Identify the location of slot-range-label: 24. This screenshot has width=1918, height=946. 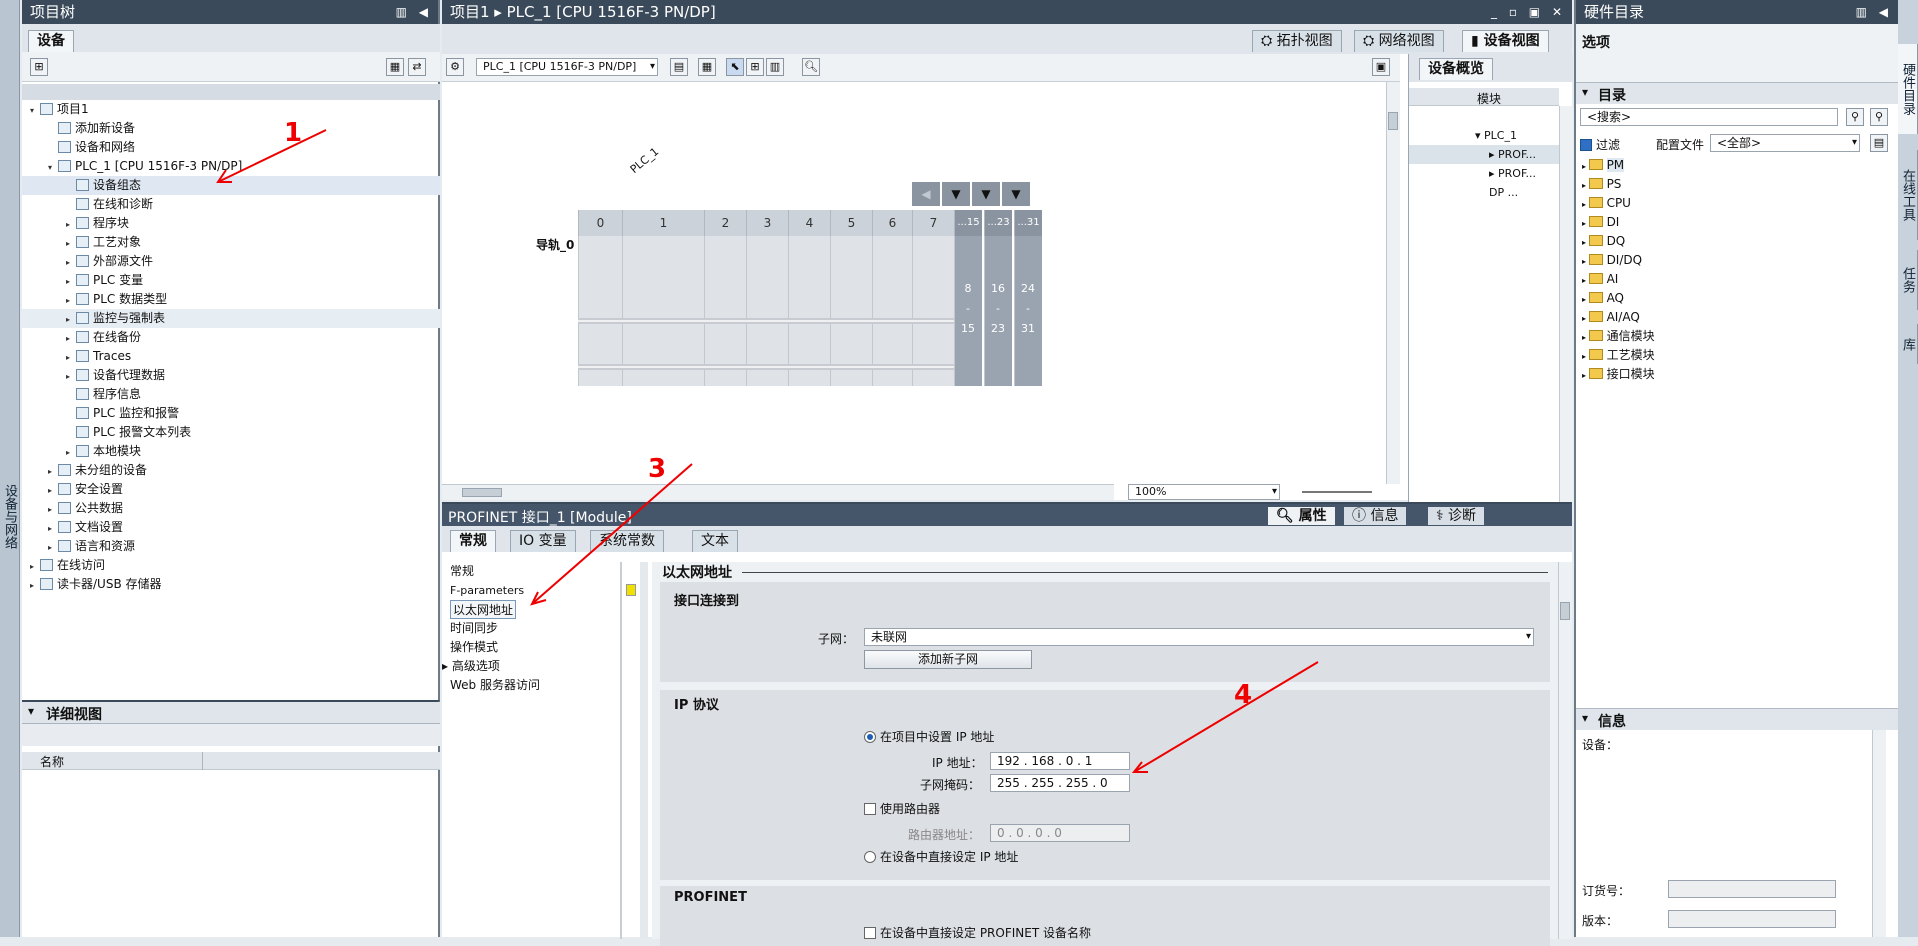
(1028, 288).